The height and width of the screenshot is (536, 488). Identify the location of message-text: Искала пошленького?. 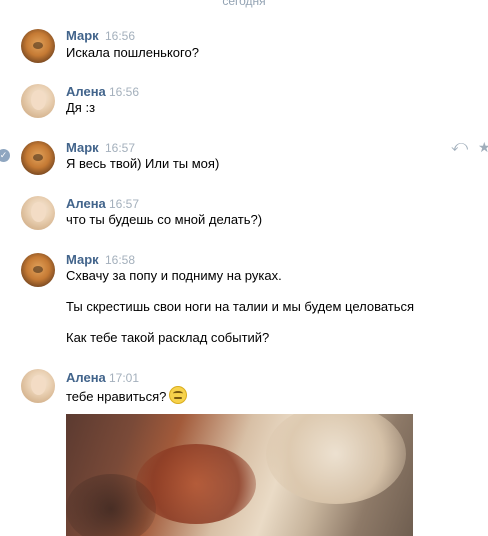
(132, 52).